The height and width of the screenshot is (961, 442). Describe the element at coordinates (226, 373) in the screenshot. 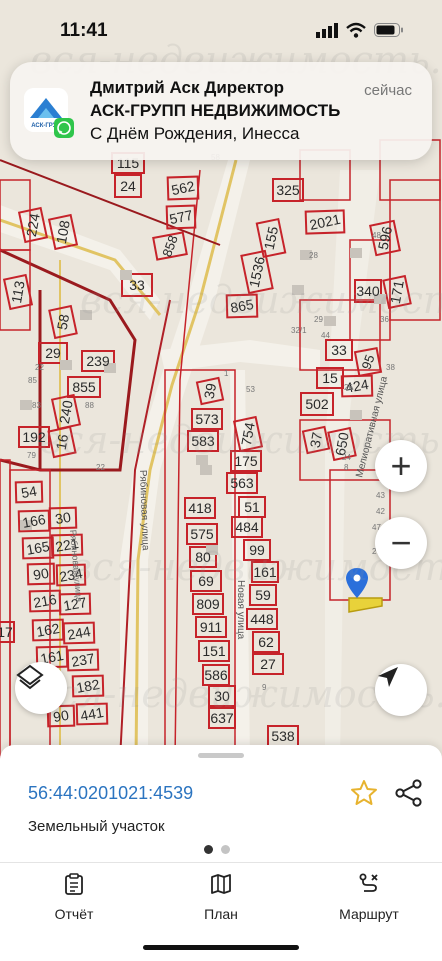

I see `building-number: 1` at that location.